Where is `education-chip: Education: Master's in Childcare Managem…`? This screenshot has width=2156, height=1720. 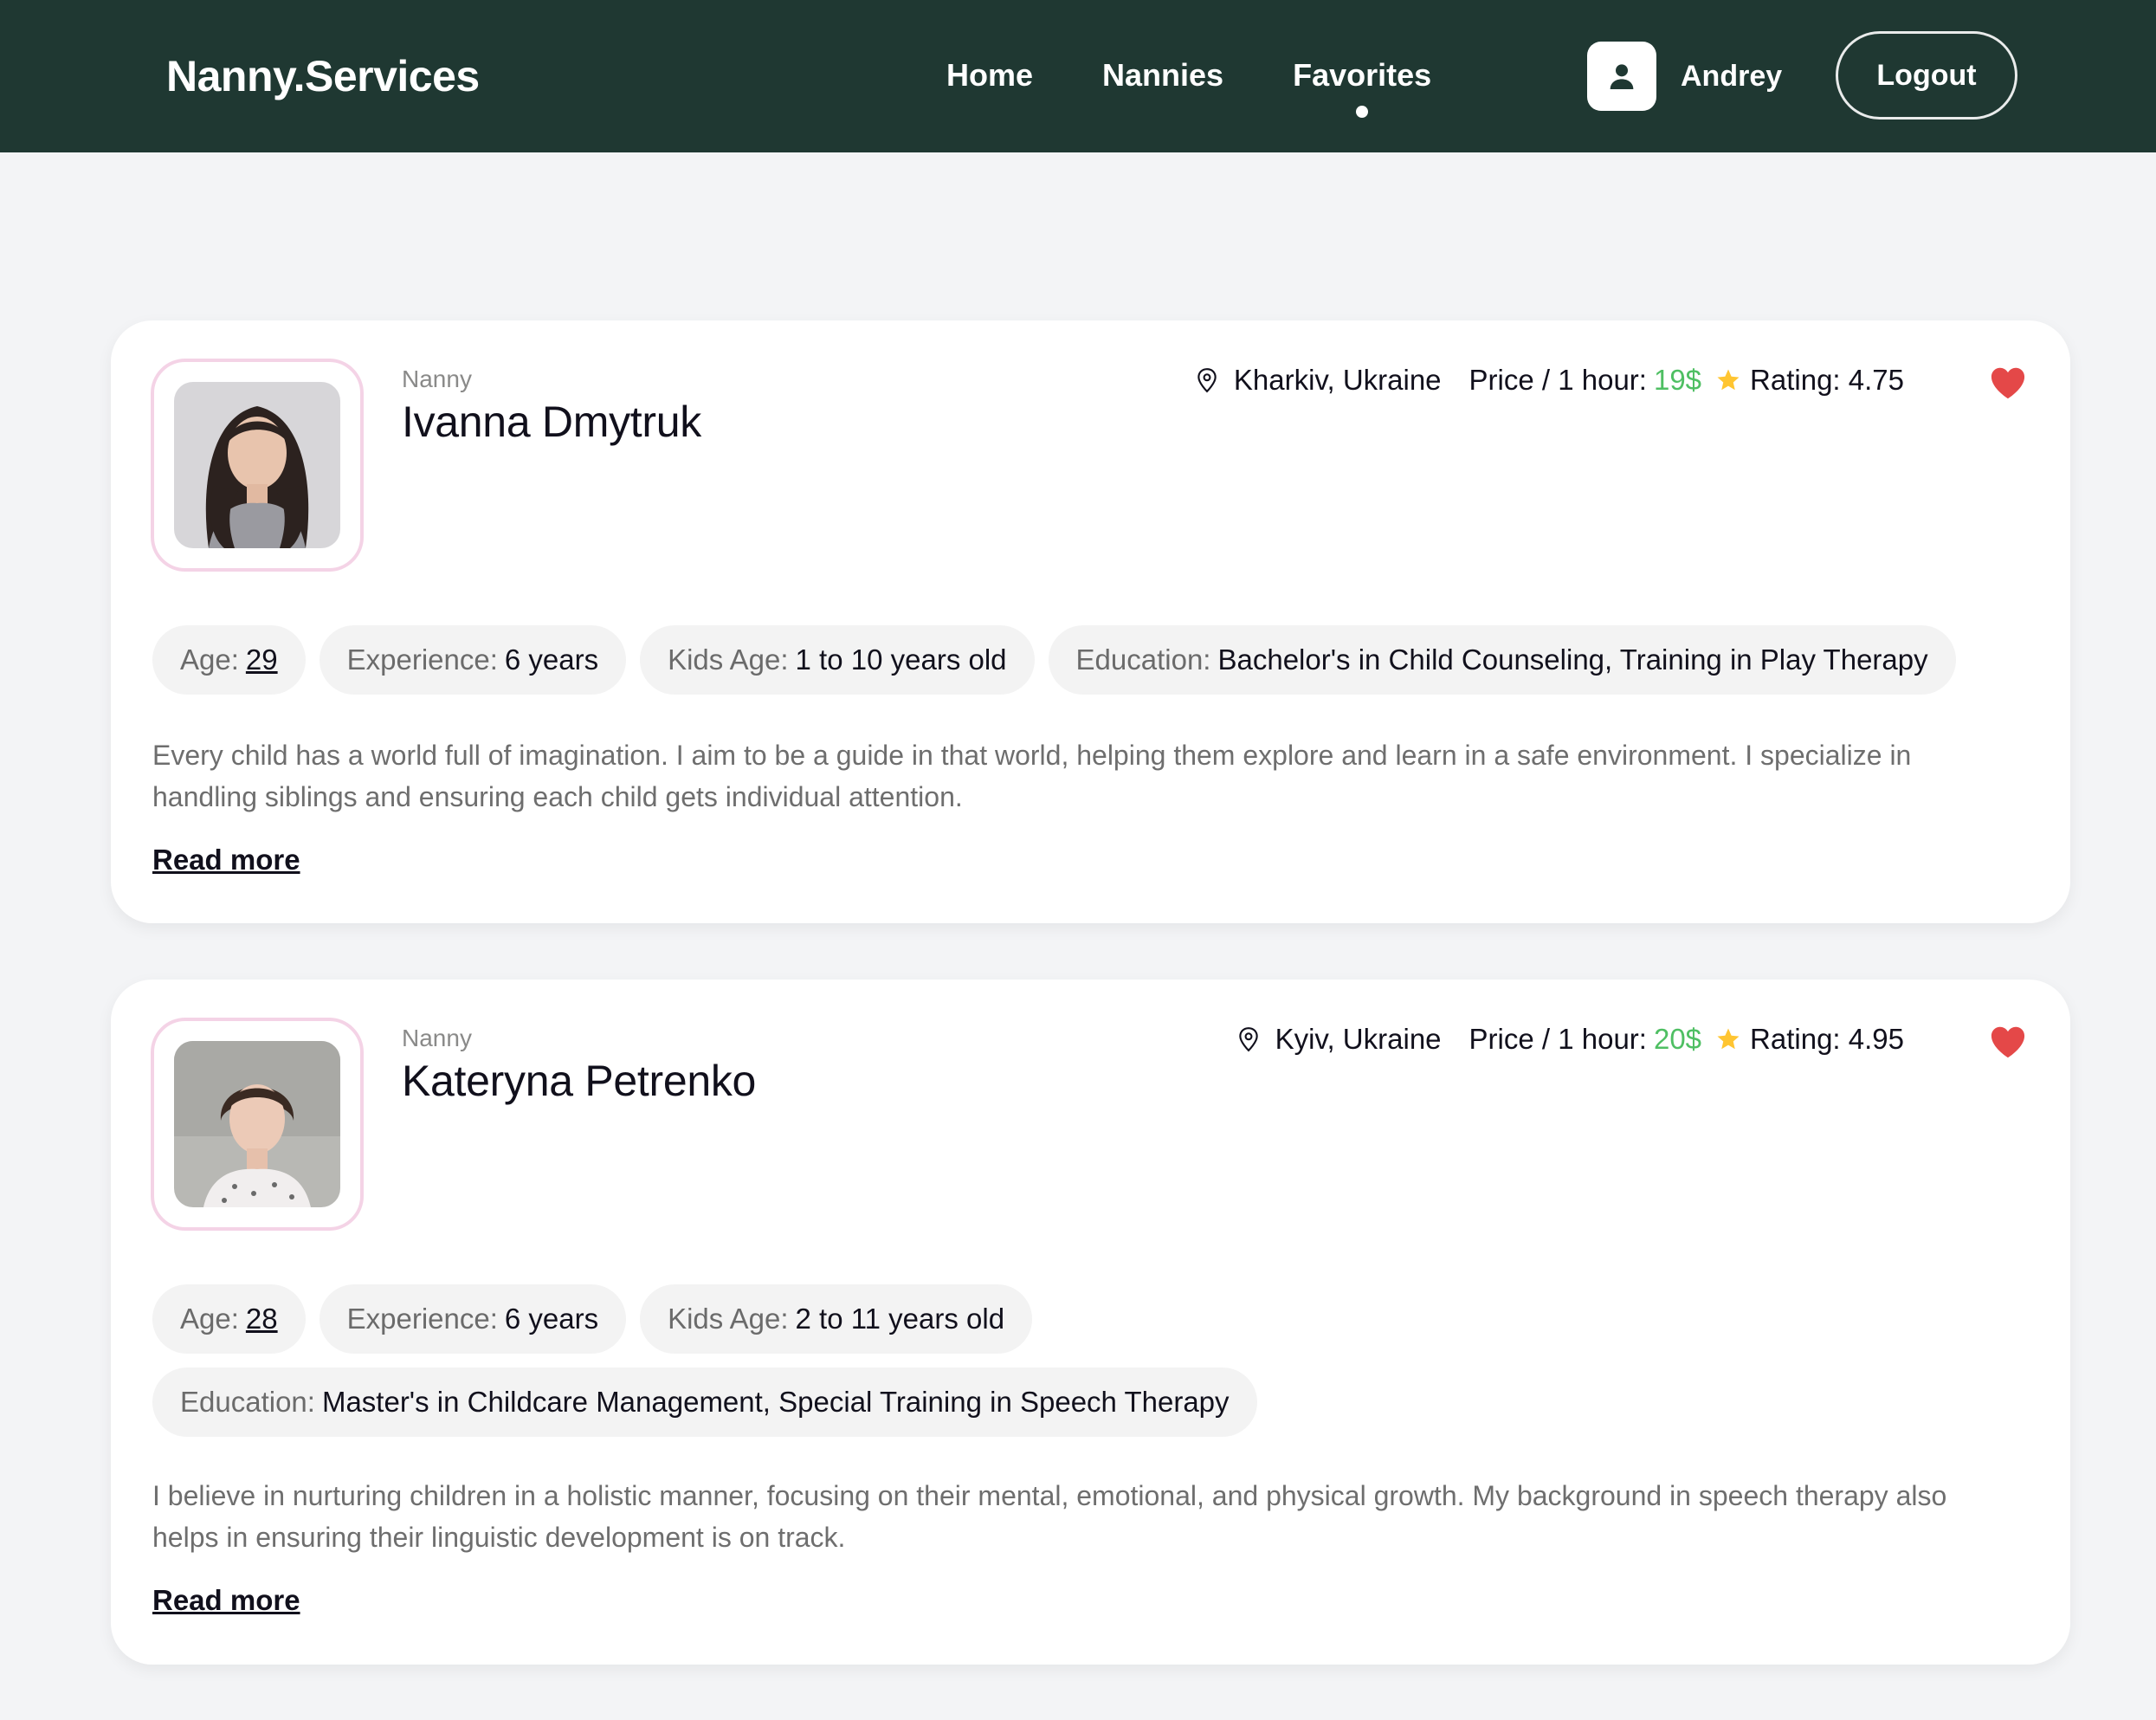 education-chip: Education: Master's in Childcare Managem… is located at coordinates (704, 1402).